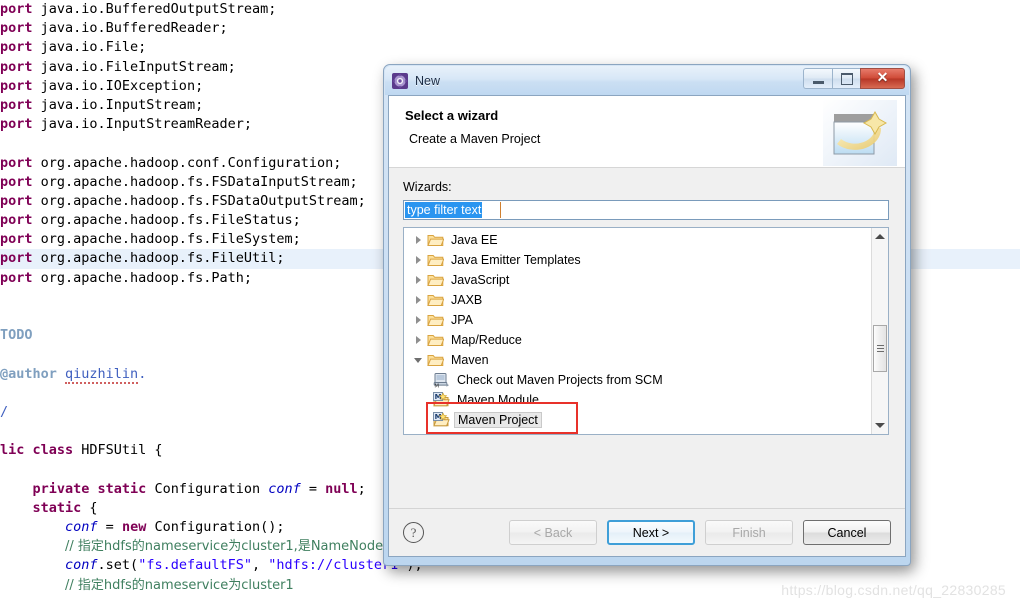 This screenshot has height=606, width=1020. What do you see at coordinates (637, 300) in the screenshot?
I see `tree-item-jaxb: JAXB` at bounding box center [637, 300].